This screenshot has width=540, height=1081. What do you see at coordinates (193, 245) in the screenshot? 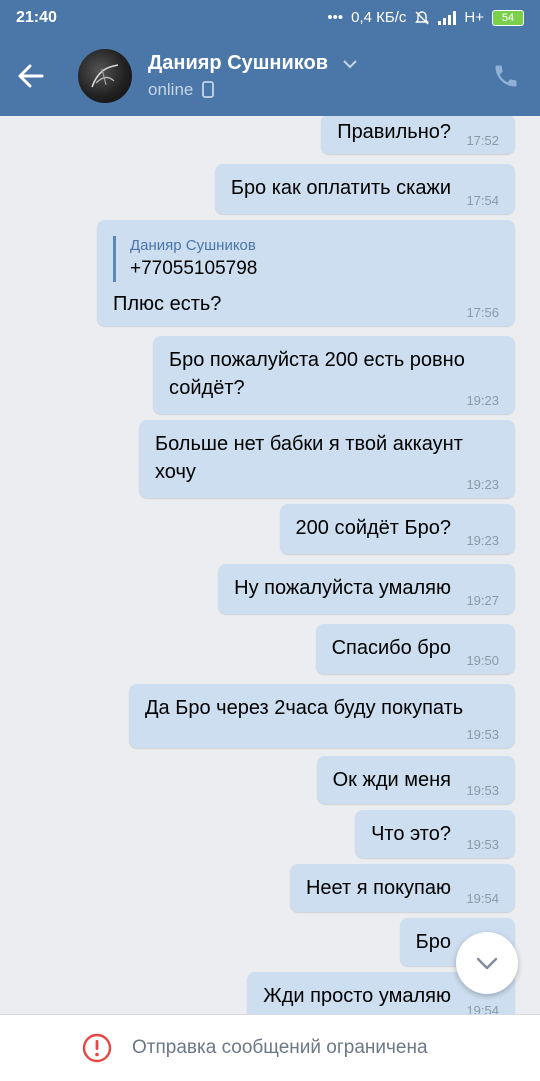
I see `quoted-author: Данияр Сушников` at bounding box center [193, 245].